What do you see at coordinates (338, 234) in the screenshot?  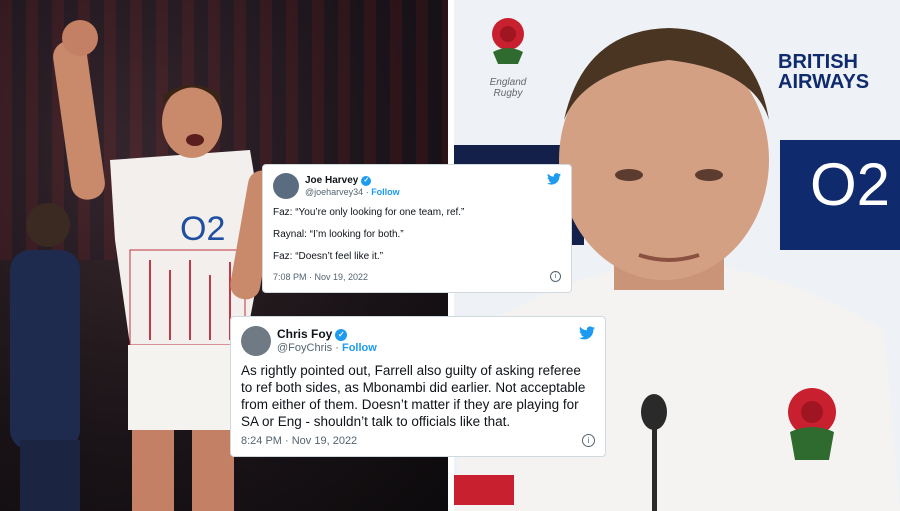 I see `tweet-line: Raynal: “I’m looking for both.”` at bounding box center [338, 234].